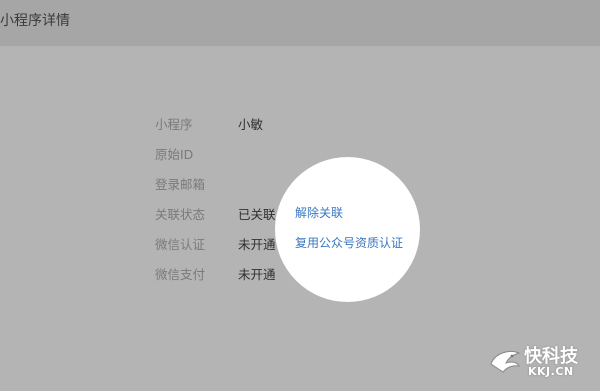  What do you see at coordinates (257, 244) in the screenshot?
I see `wechat-verification-value: 未开通` at bounding box center [257, 244].